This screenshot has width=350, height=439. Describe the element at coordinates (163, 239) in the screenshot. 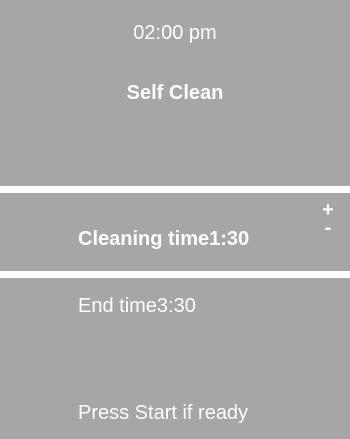

I see `cleaning-time-value: Cleaning time1:30` at that location.